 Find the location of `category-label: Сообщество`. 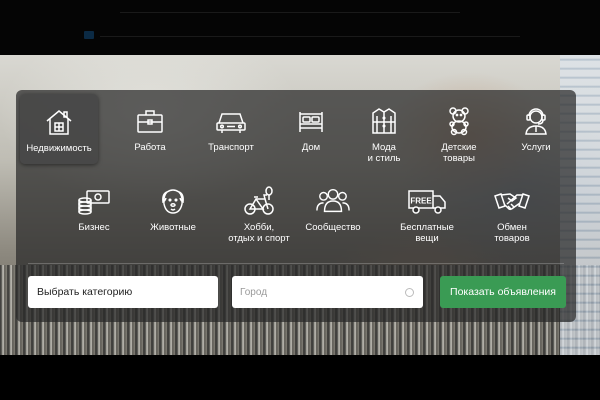

category-label: Сообщество is located at coordinates (333, 227).